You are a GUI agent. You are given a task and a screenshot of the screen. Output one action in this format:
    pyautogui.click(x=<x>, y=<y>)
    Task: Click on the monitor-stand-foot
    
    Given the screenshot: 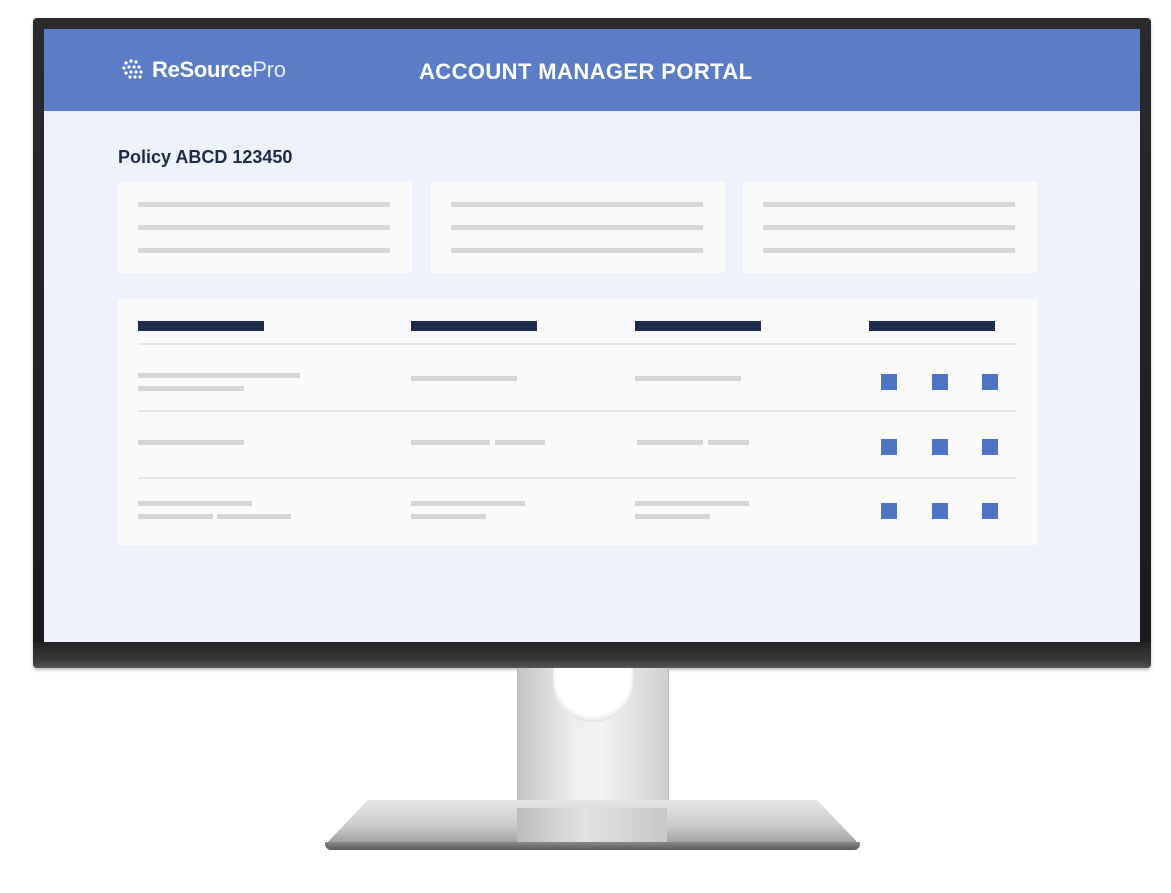 What is the action you would take?
    pyautogui.click(x=592, y=825)
    